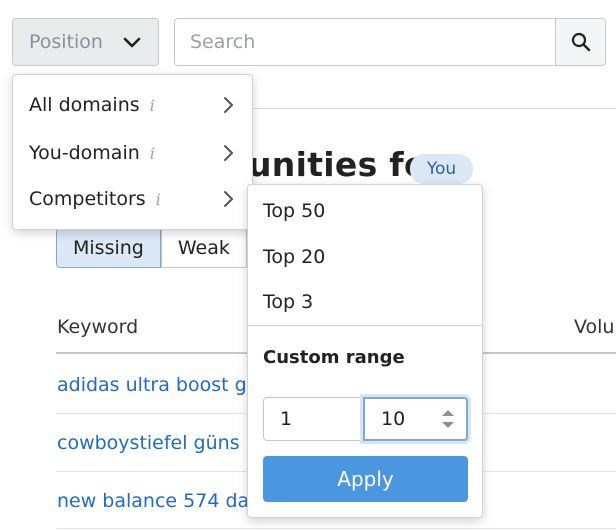 This screenshot has width=616, height=530. What do you see at coordinates (97, 327) in the screenshot?
I see `column-header-keyword: Keyword` at bounding box center [97, 327].